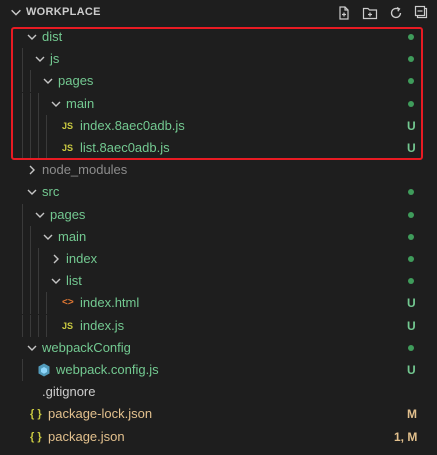  Describe the element at coordinates (218, 348) in the screenshot. I see `folder-row-webpackconfig: webpackConfig` at that location.